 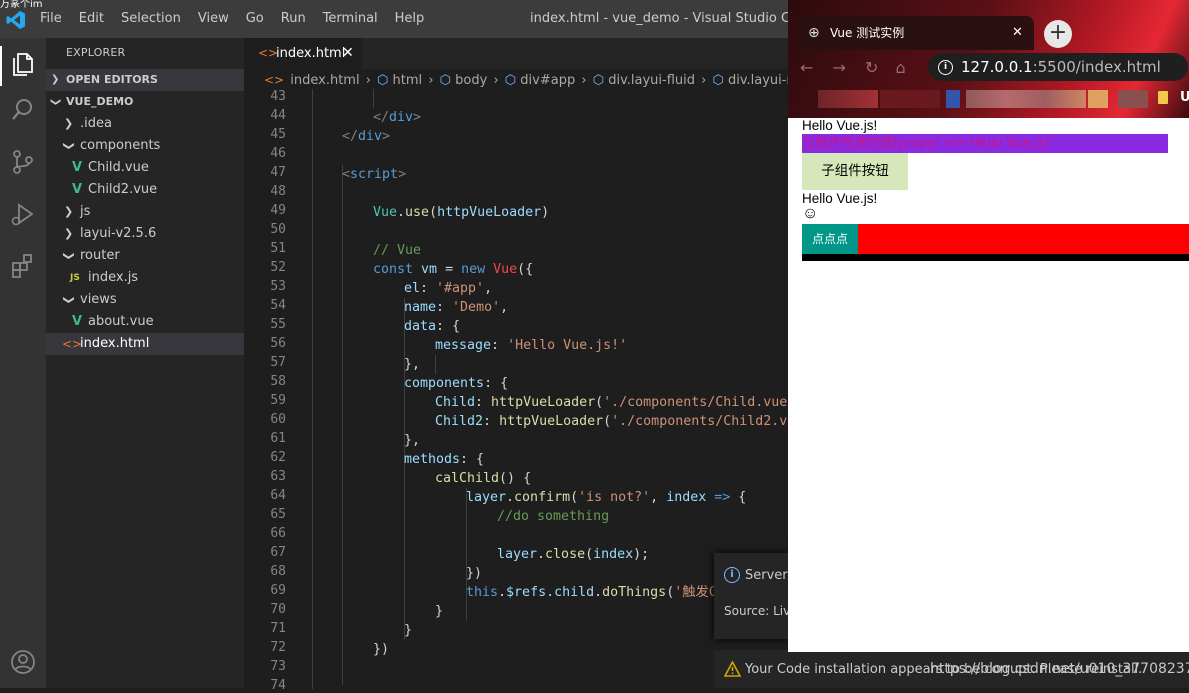 What do you see at coordinates (145, 212) in the screenshot?
I see `tree-item-js: ❯ js` at bounding box center [145, 212].